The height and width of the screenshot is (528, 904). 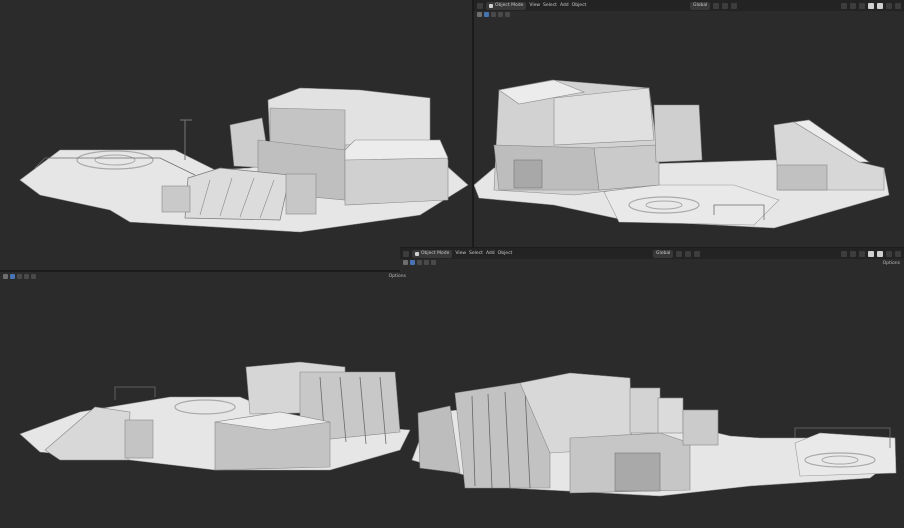 I want to click on viewport-divider-horizontal-right, so click(x=652, y=247).